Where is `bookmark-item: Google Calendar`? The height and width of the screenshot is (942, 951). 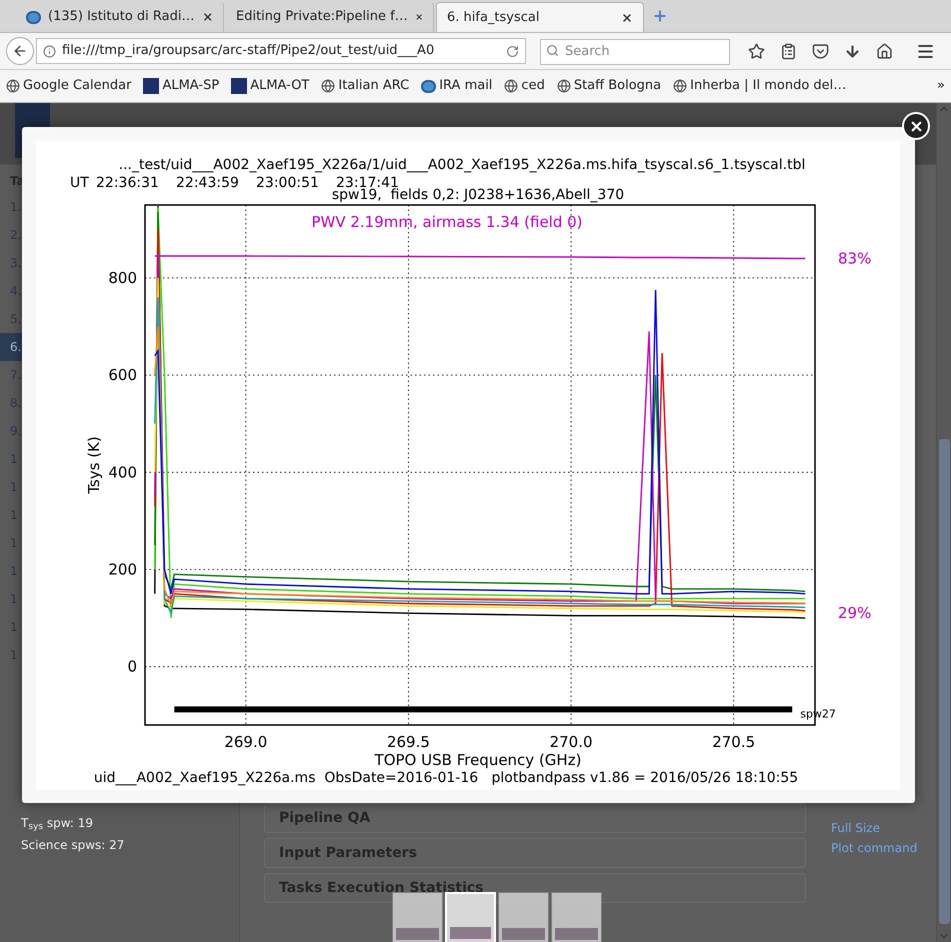 bookmark-item: Google Calendar is located at coordinates (69, 86).